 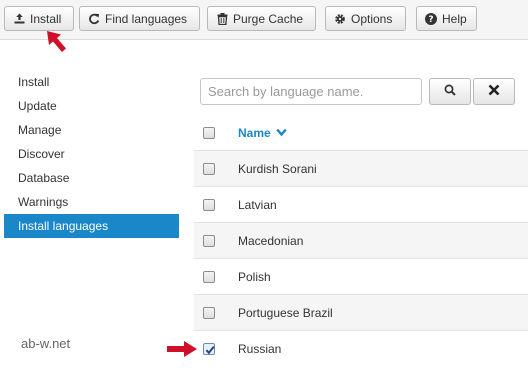 I want to click on table-row: Portuguese Brazil, so click(x=361, y=312).